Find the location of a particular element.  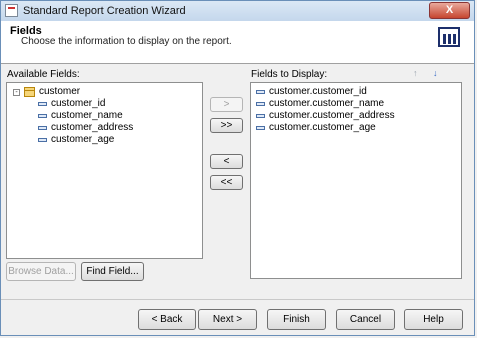

add-all-fields-button: >> is located at coordinates (226, 125).